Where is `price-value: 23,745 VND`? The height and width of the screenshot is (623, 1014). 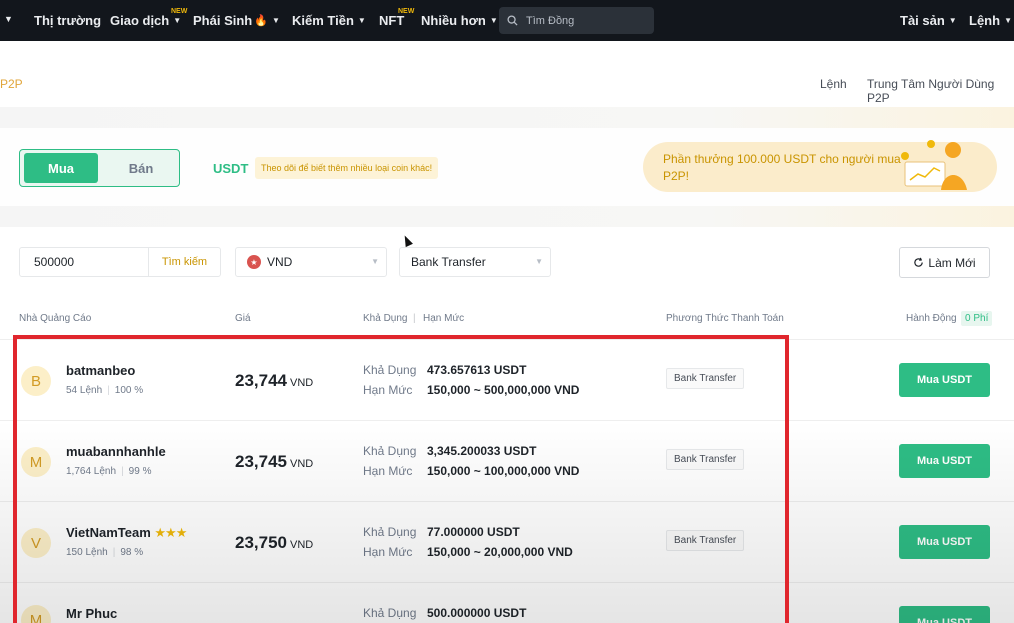 price-value: 23,745 VND is located at coordinates (274, 462).